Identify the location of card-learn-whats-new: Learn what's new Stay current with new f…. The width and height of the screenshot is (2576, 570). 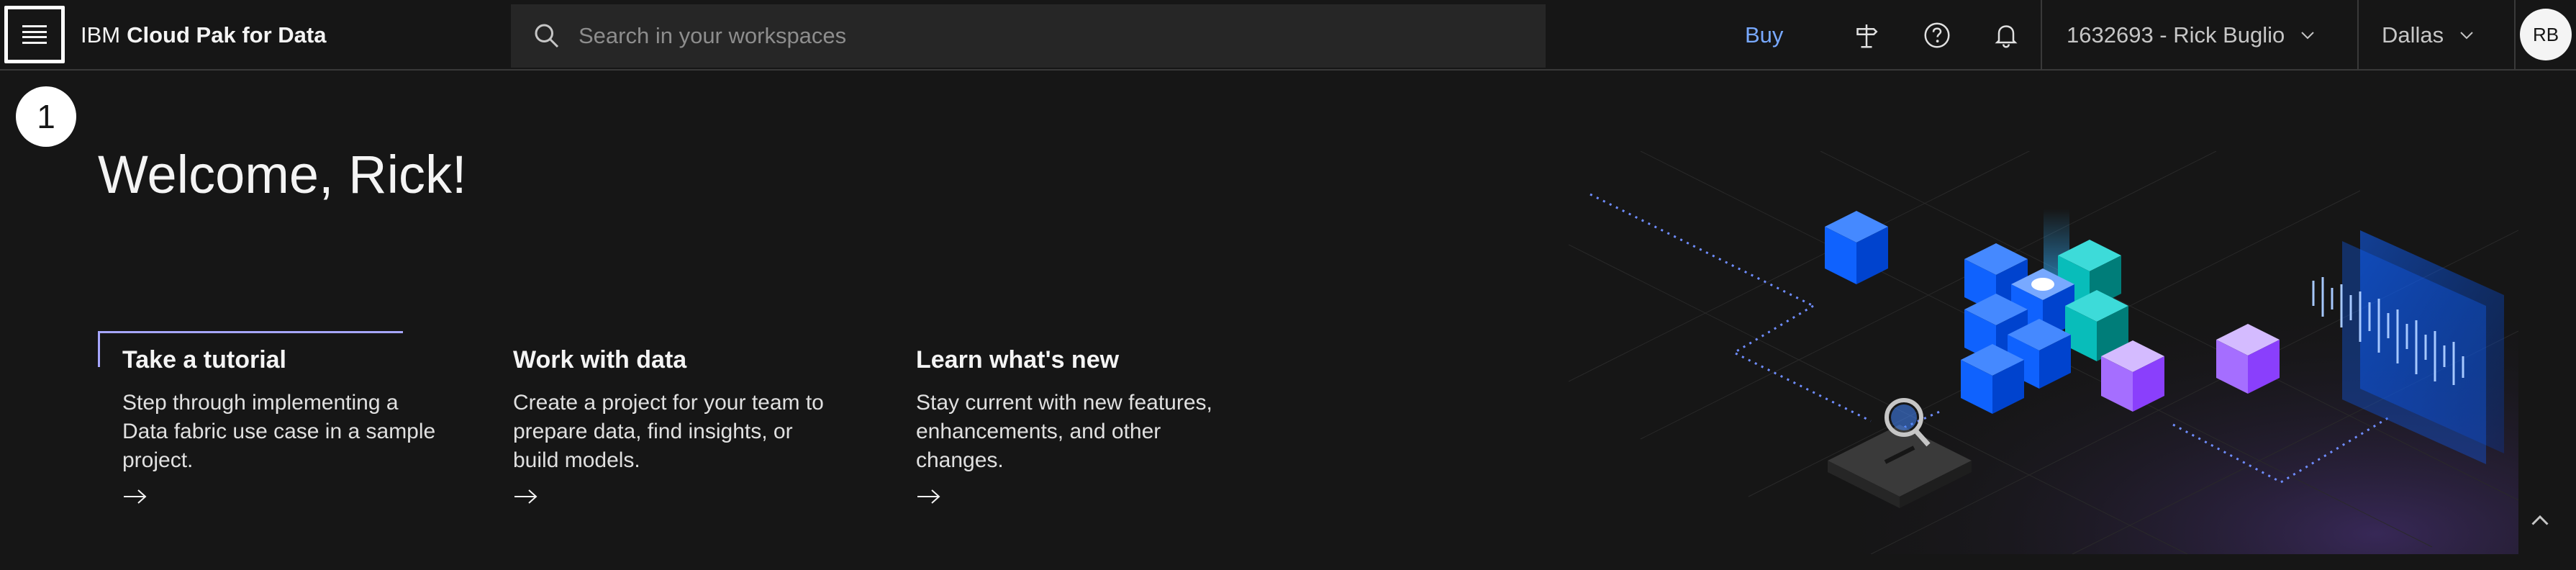
(1074, 418).